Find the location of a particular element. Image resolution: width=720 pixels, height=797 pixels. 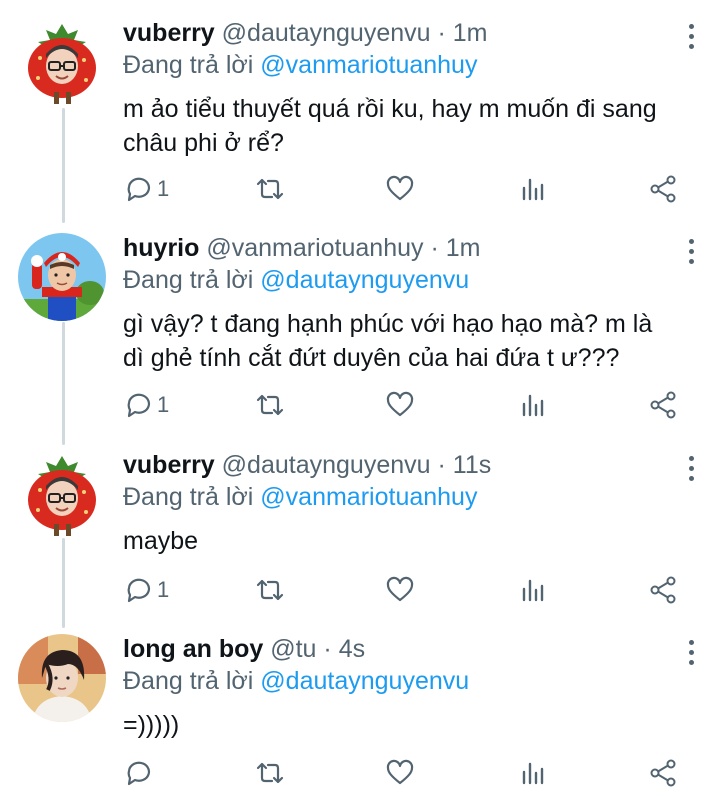

tweet-header: huyrio @vanmariotuanhuy · 1m is located at coordinates (411, 248).